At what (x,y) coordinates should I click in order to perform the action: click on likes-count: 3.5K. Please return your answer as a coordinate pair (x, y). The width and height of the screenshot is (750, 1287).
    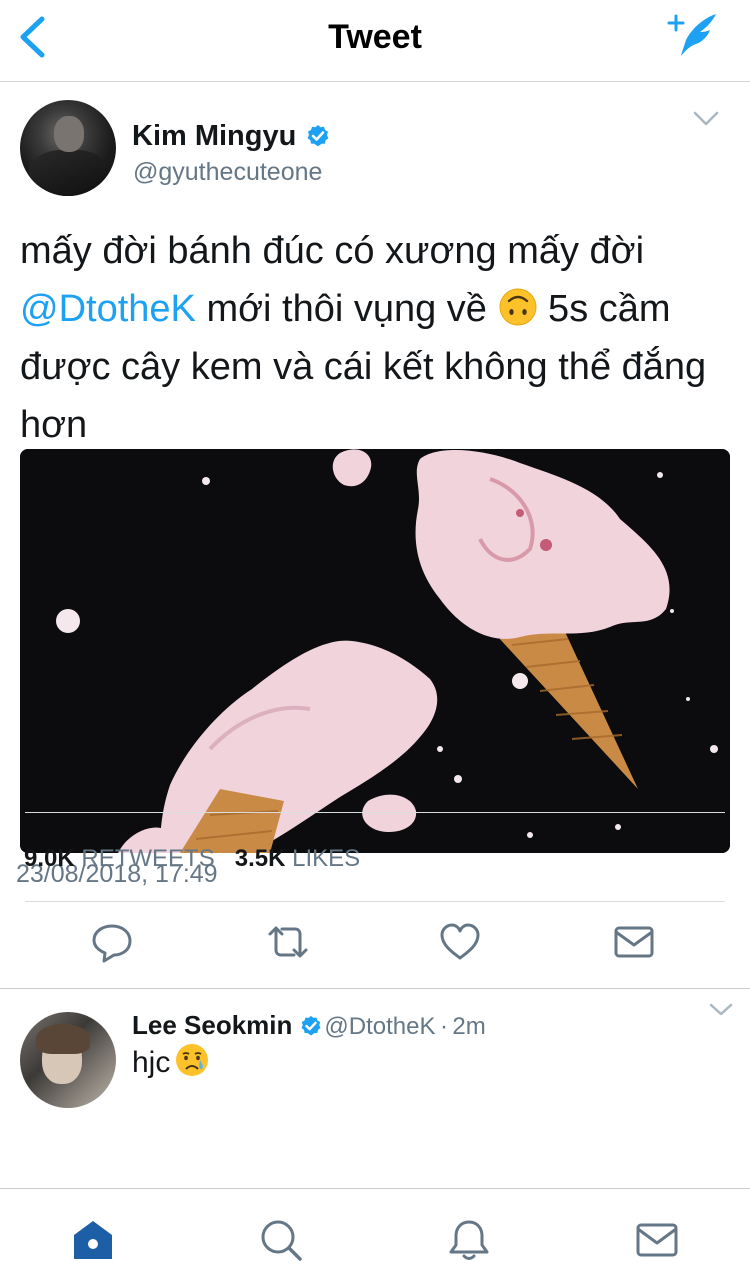
    Looking at the image, I should click on (260, 858).